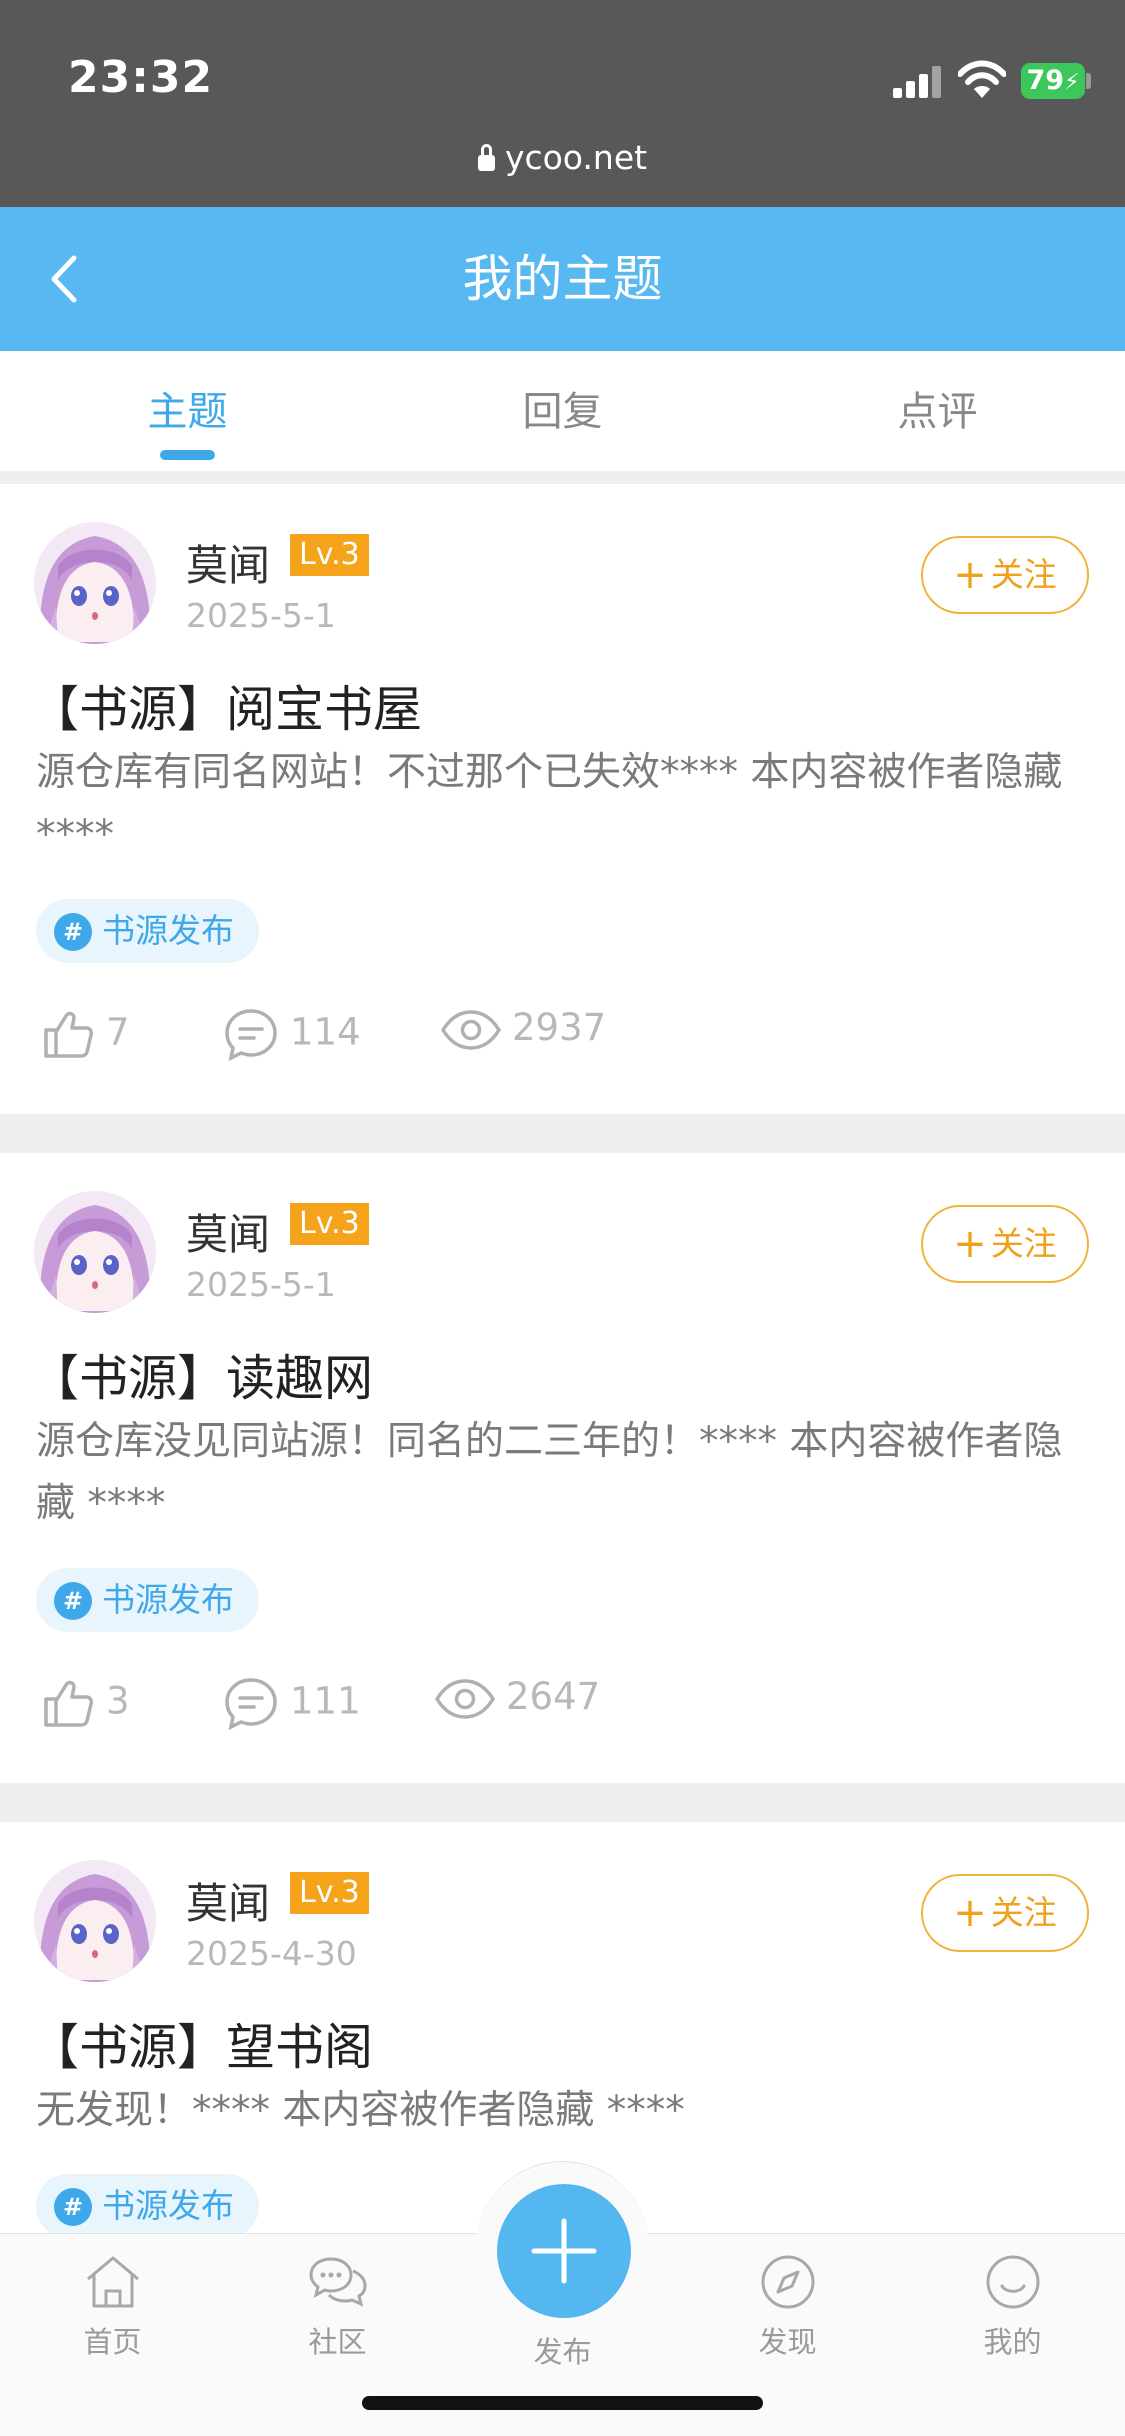 The image size is (1125, 2436). I want to click on view-stat: 2647, so click(517, 1698).